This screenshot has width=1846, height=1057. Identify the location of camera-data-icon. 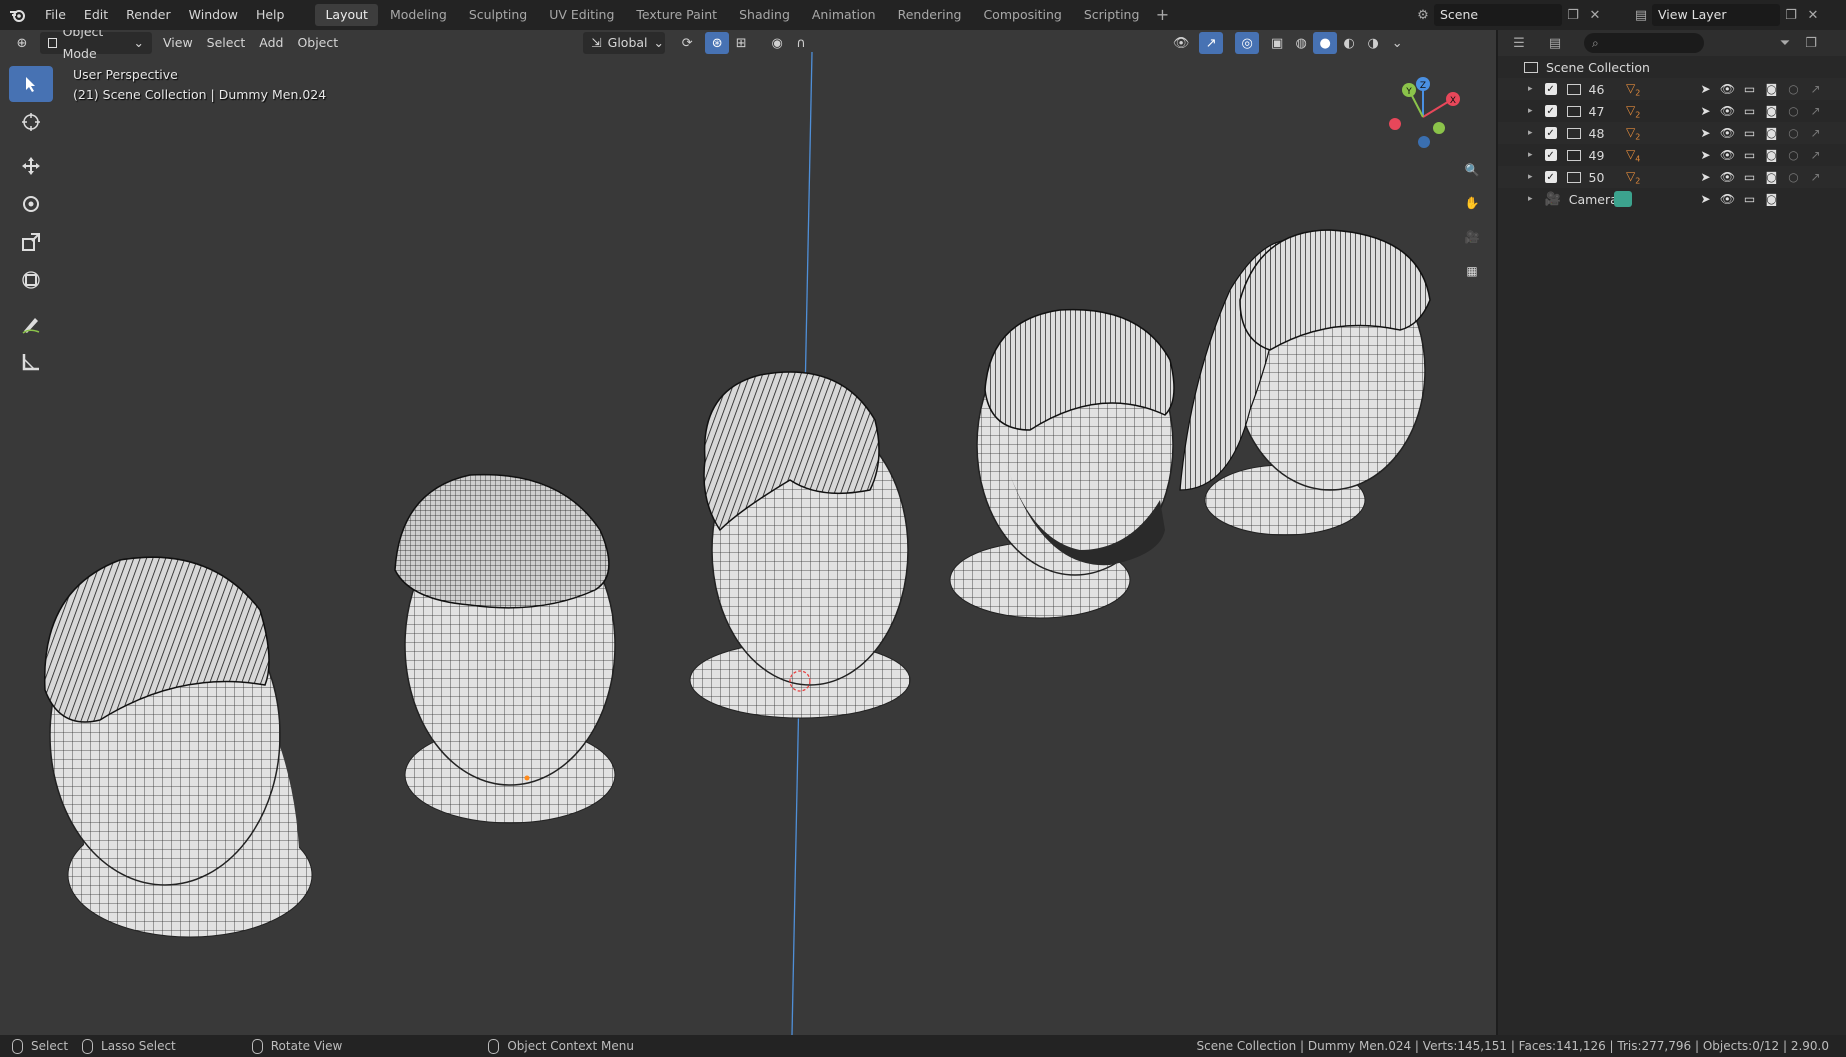
(1623, 199).